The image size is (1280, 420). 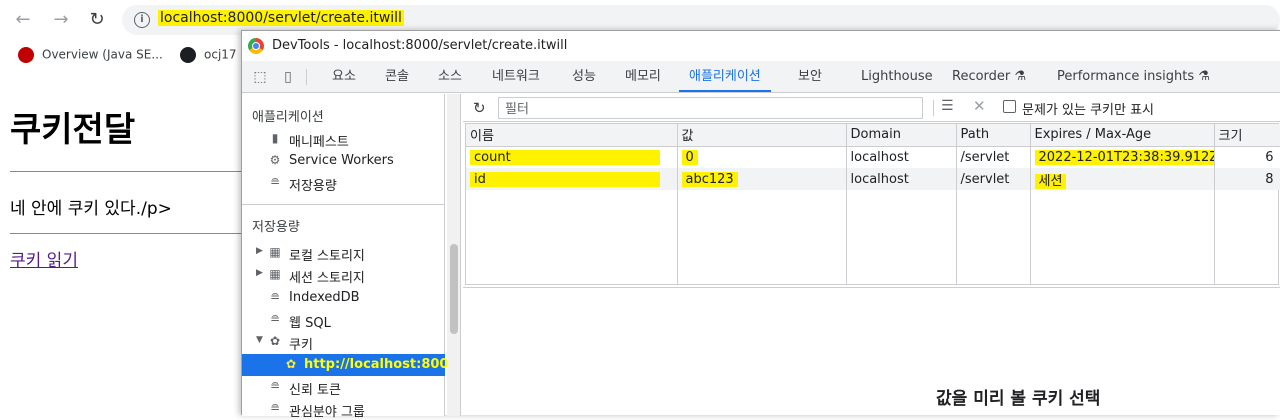 I want to click on cell-name: id, so click(x=572, y=179).